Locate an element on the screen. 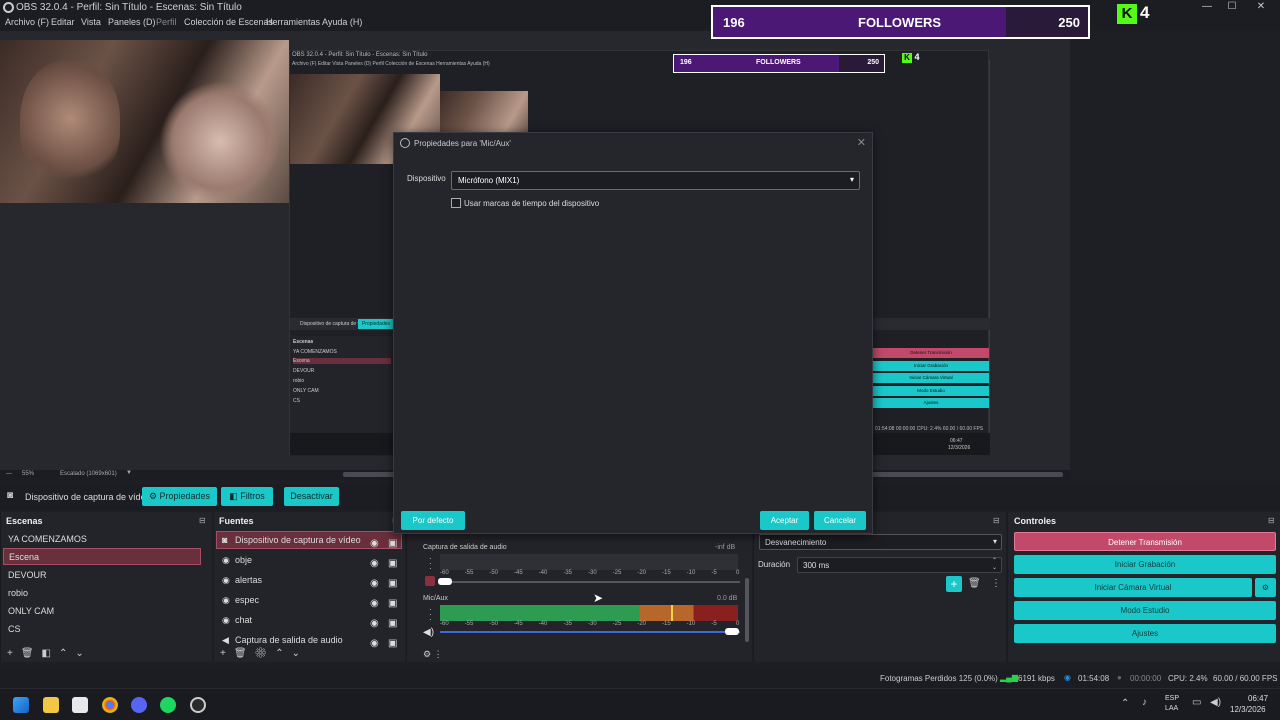 This screenshot has width=1280, height=720. scenes-title: Escenas is located at coordinates (24, 521).